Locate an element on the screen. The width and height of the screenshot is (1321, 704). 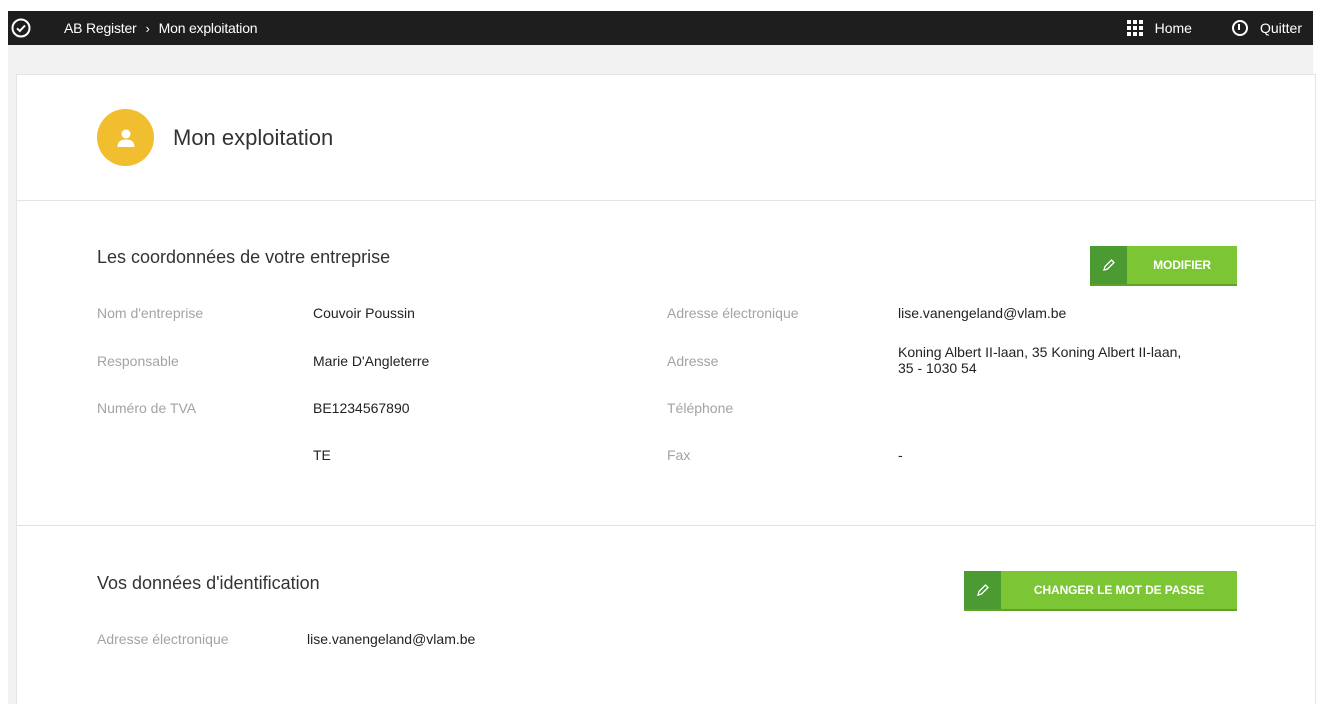
fax-value: - is located at coordinates (900, 455).